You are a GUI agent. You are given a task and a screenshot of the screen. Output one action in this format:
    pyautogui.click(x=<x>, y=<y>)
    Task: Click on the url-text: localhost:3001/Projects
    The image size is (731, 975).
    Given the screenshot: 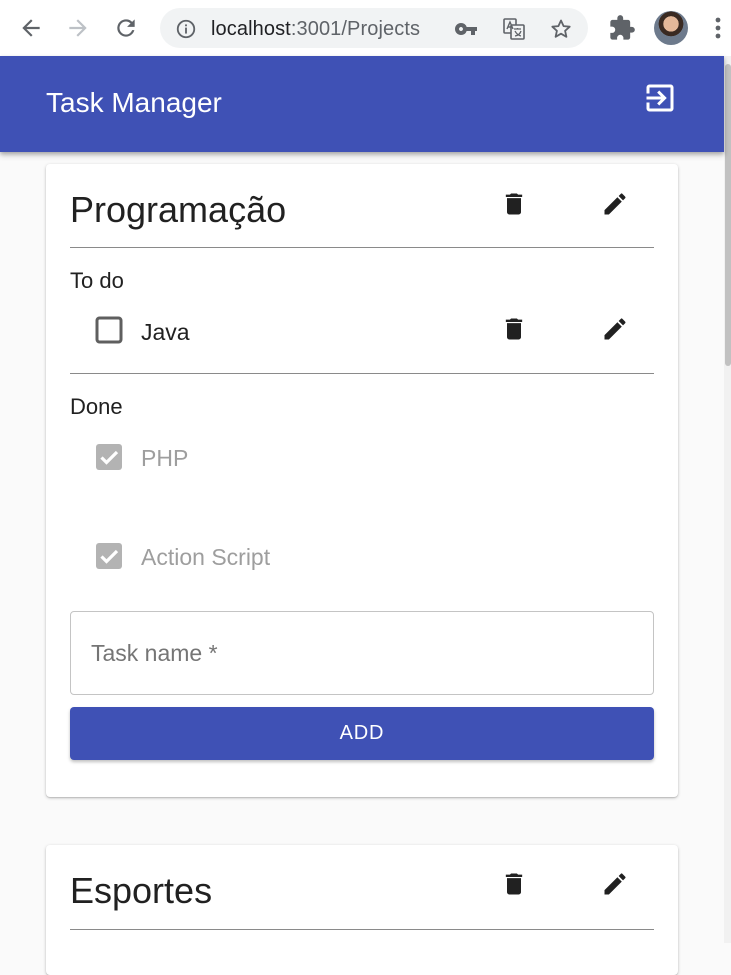 What is the action you would take?
    pyautogui.click(x=315, y=29)
    